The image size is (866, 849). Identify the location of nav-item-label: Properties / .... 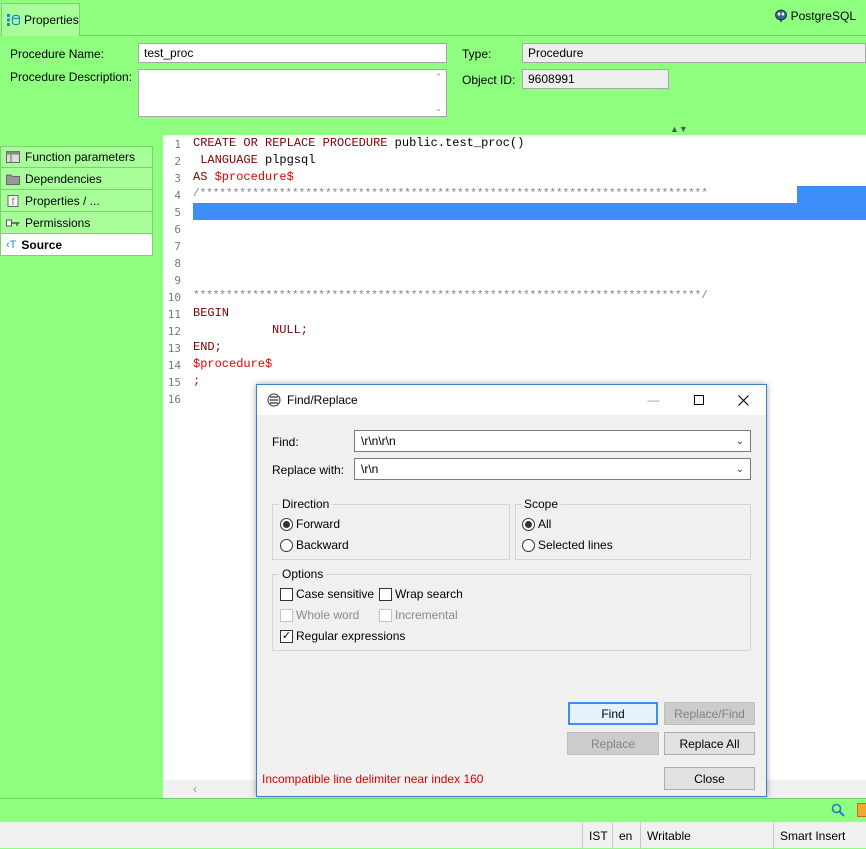
(62, 201).